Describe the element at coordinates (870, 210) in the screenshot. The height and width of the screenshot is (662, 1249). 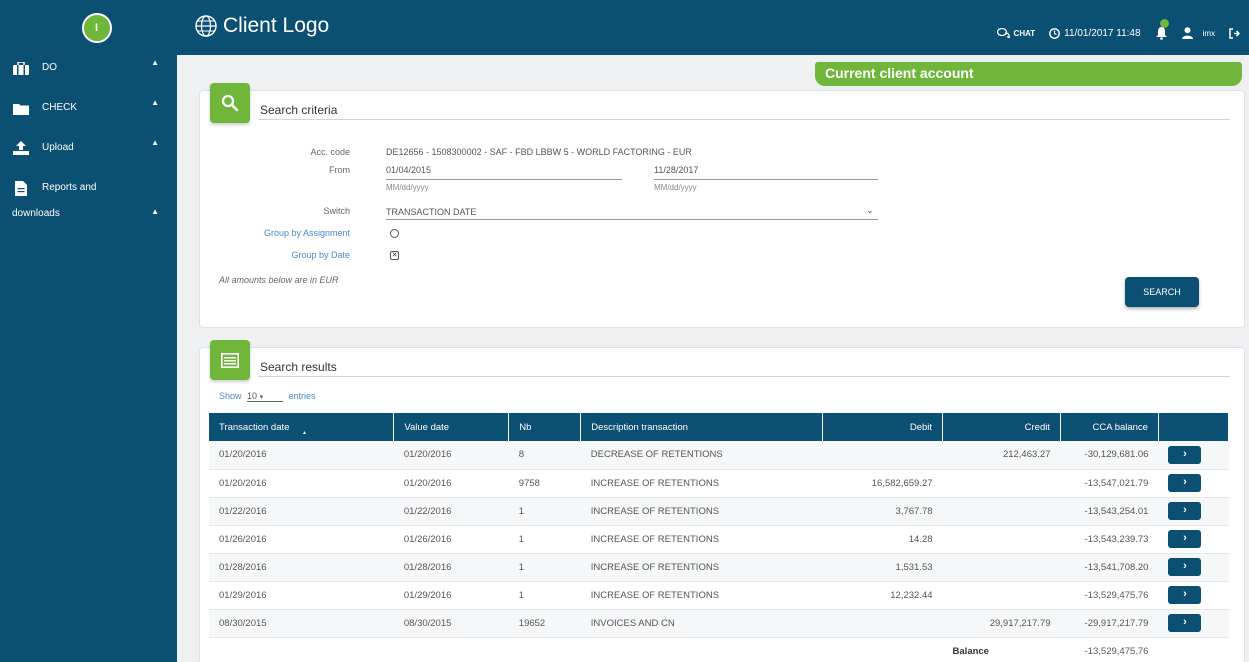
I see `chevron-down-icon: ⌄` at that location.